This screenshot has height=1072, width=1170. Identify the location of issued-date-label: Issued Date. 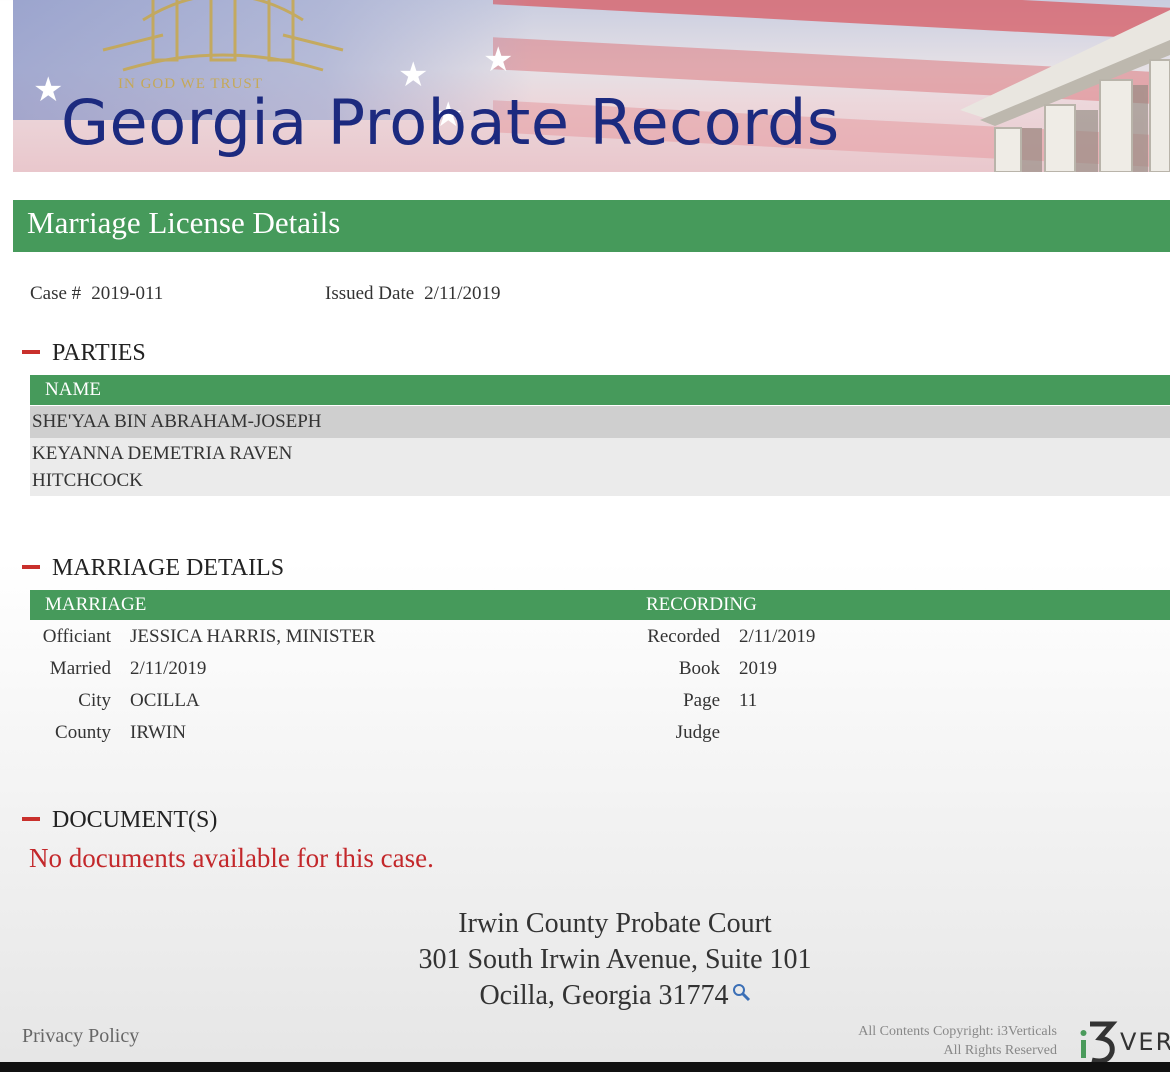
(370, 293).